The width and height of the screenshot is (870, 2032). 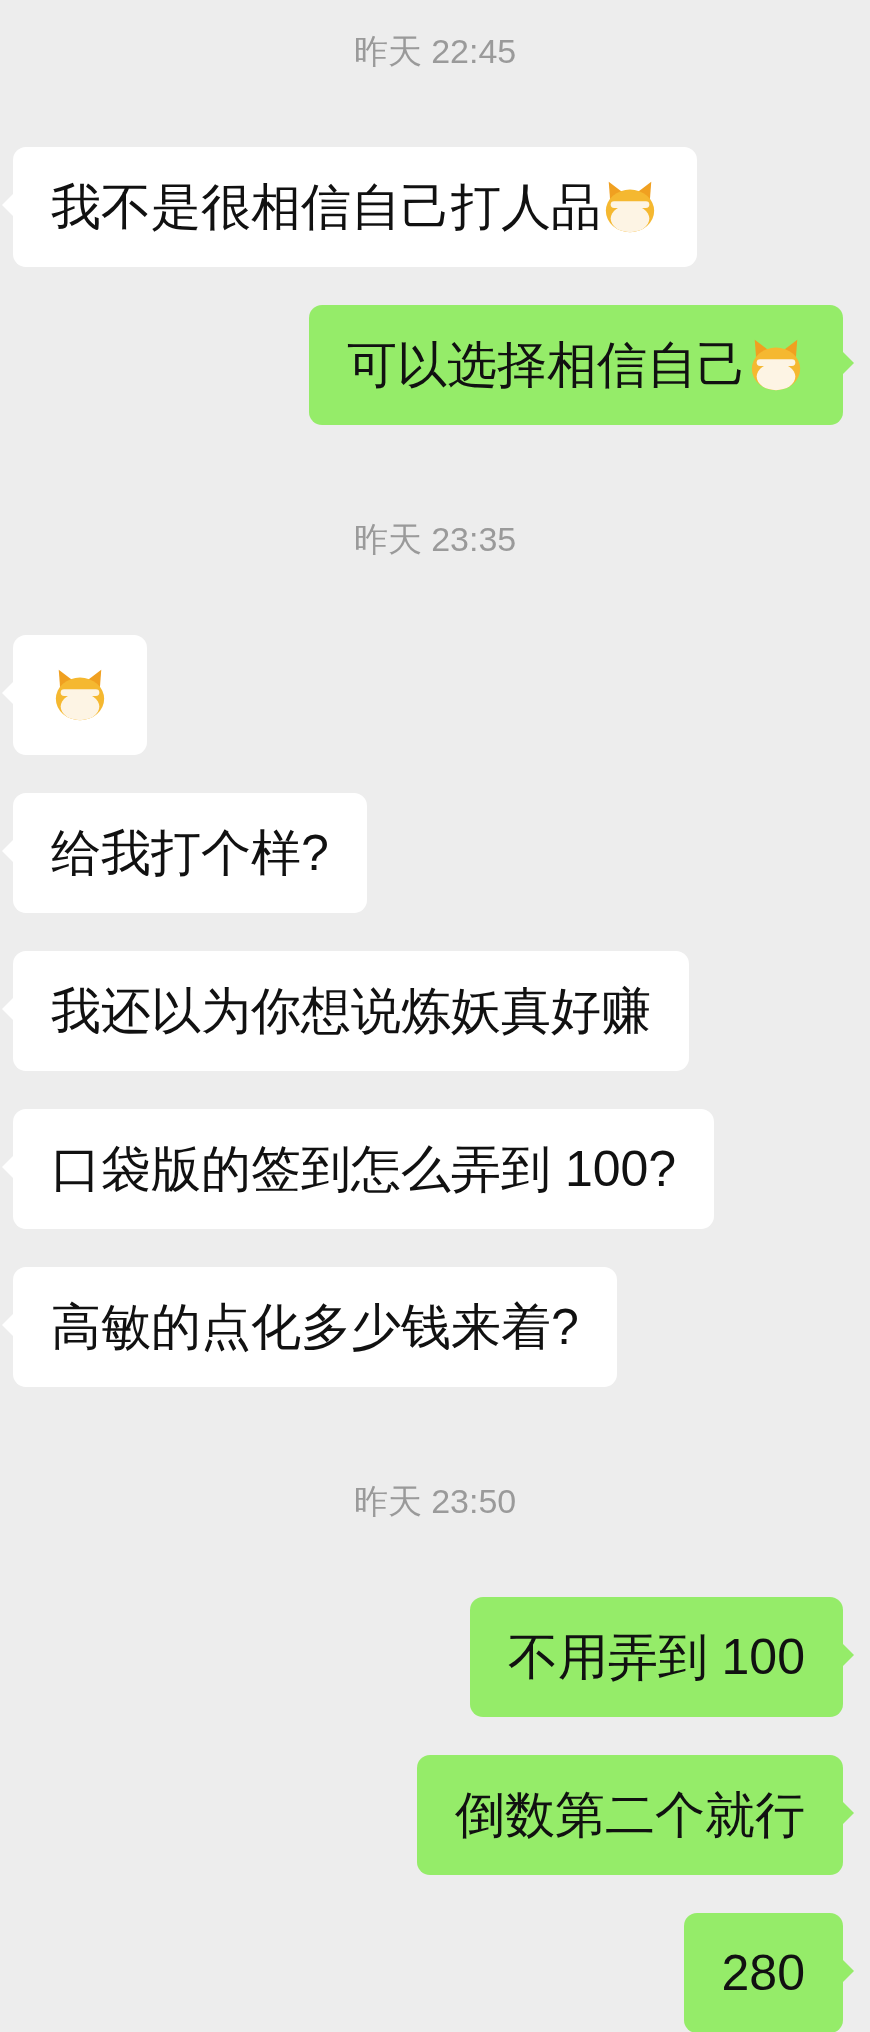 I want to click on message-bubble: 我不是很相信自己打人品, so click(x=355, y=207).